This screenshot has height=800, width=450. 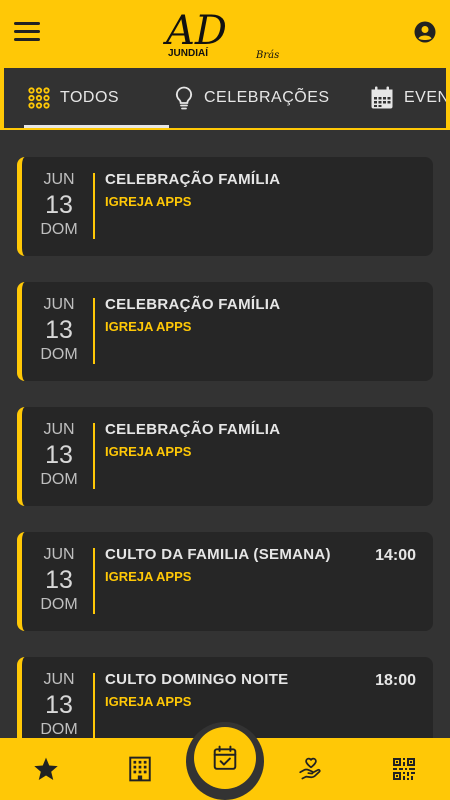 I want to click on tab-label: EVENTOS, so click(x=425, y=97).